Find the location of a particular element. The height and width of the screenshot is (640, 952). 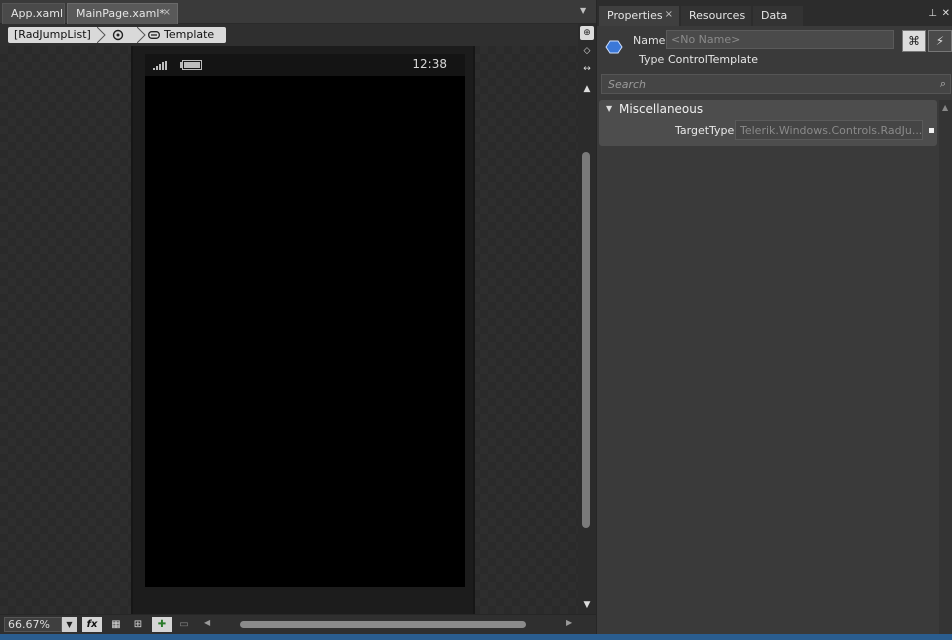

breadcrumb-label: Template is located at coordinates (189, 34).